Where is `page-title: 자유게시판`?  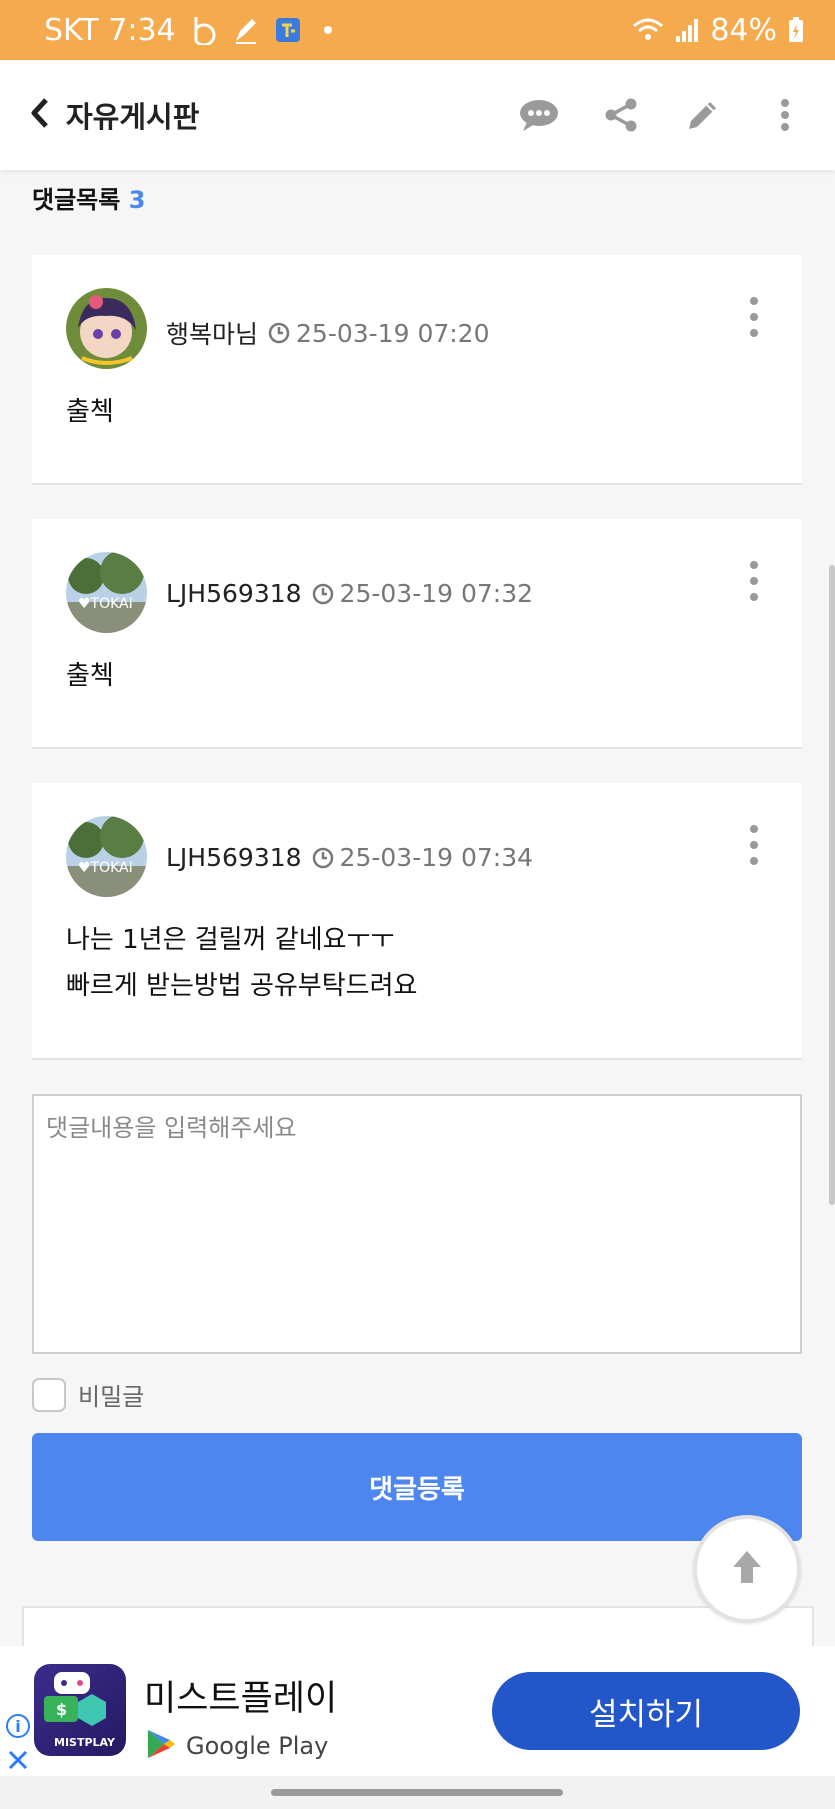 page-title: 자유게시판 is located at coordinates (133, 117).